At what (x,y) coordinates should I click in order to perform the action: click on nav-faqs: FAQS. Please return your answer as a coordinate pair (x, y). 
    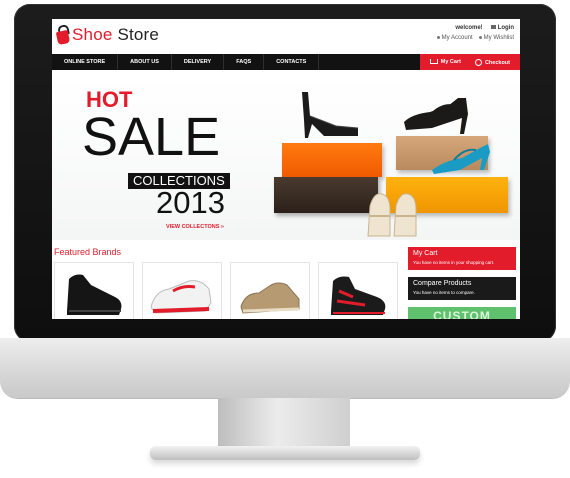
    Looking at the image, I should click on (244, 62).